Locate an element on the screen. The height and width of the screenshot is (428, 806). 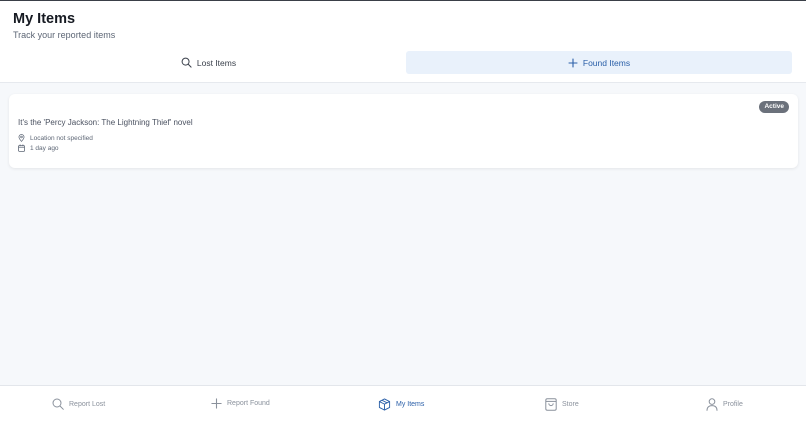
nav-my-items: My Items is located at coordinates (401, 404).